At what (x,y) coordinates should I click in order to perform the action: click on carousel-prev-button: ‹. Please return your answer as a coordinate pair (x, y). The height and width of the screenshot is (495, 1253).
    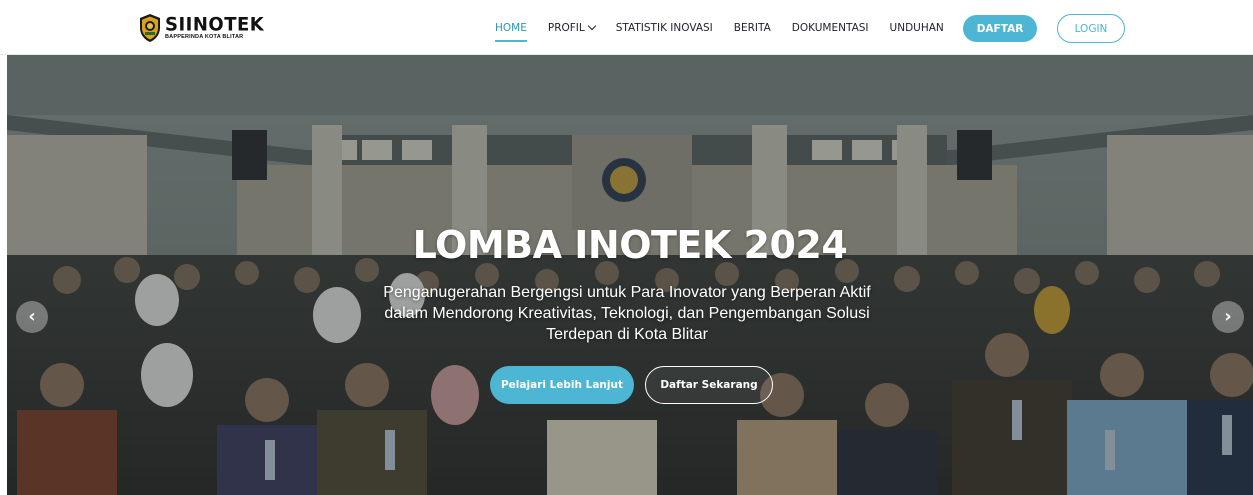
    Looking at the image, I should click on (32, 317).